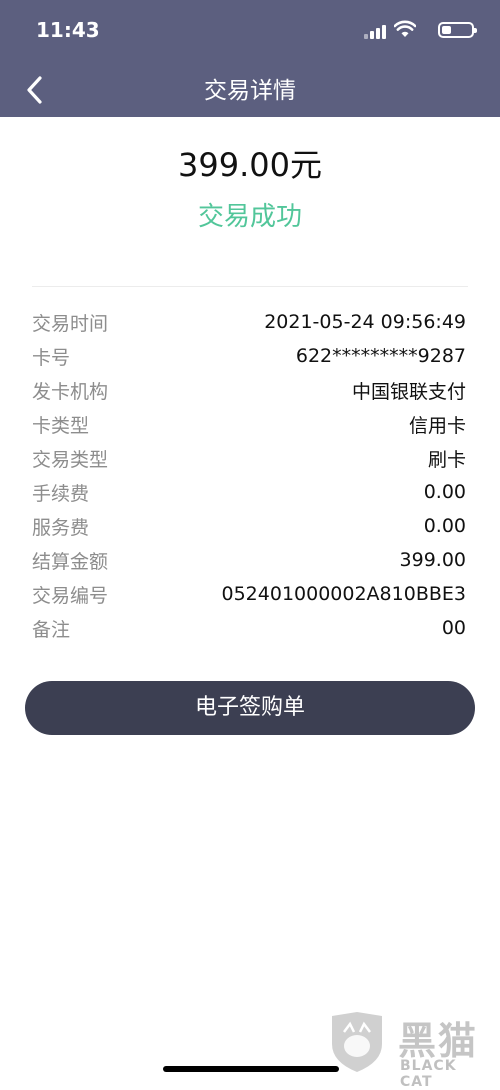  I want to click on detail-row-transaction-type: 交易类型 刷卡, so click(249, 458).